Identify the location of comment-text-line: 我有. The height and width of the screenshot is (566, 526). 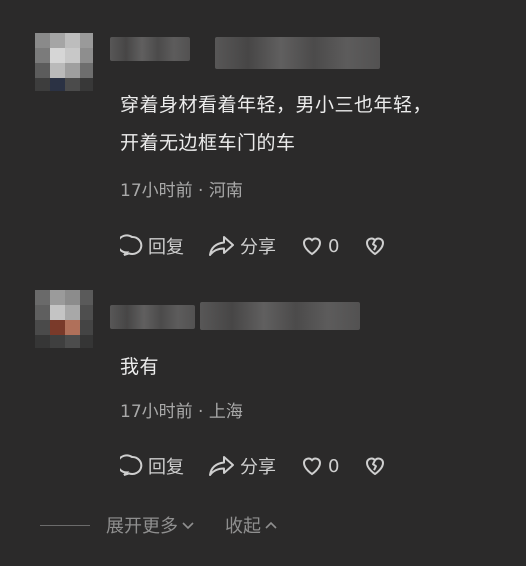
(140, 367).